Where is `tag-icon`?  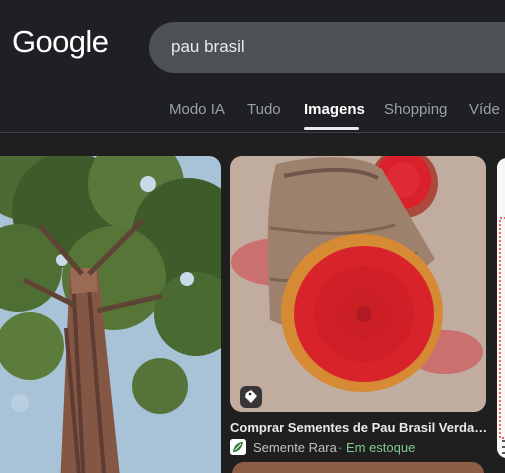
tag-icon is located at coordinates (251, 396).